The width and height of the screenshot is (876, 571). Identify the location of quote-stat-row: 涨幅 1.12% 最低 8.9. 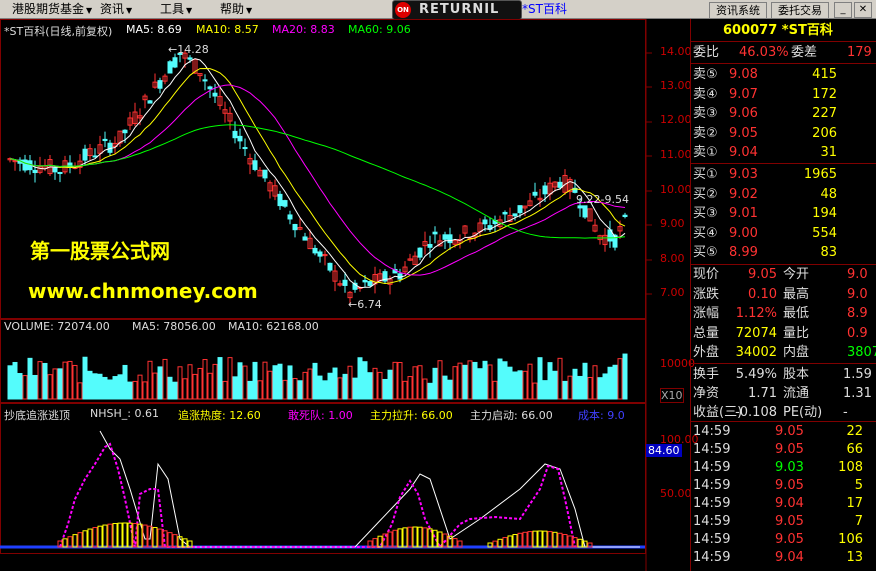
(780, 314).